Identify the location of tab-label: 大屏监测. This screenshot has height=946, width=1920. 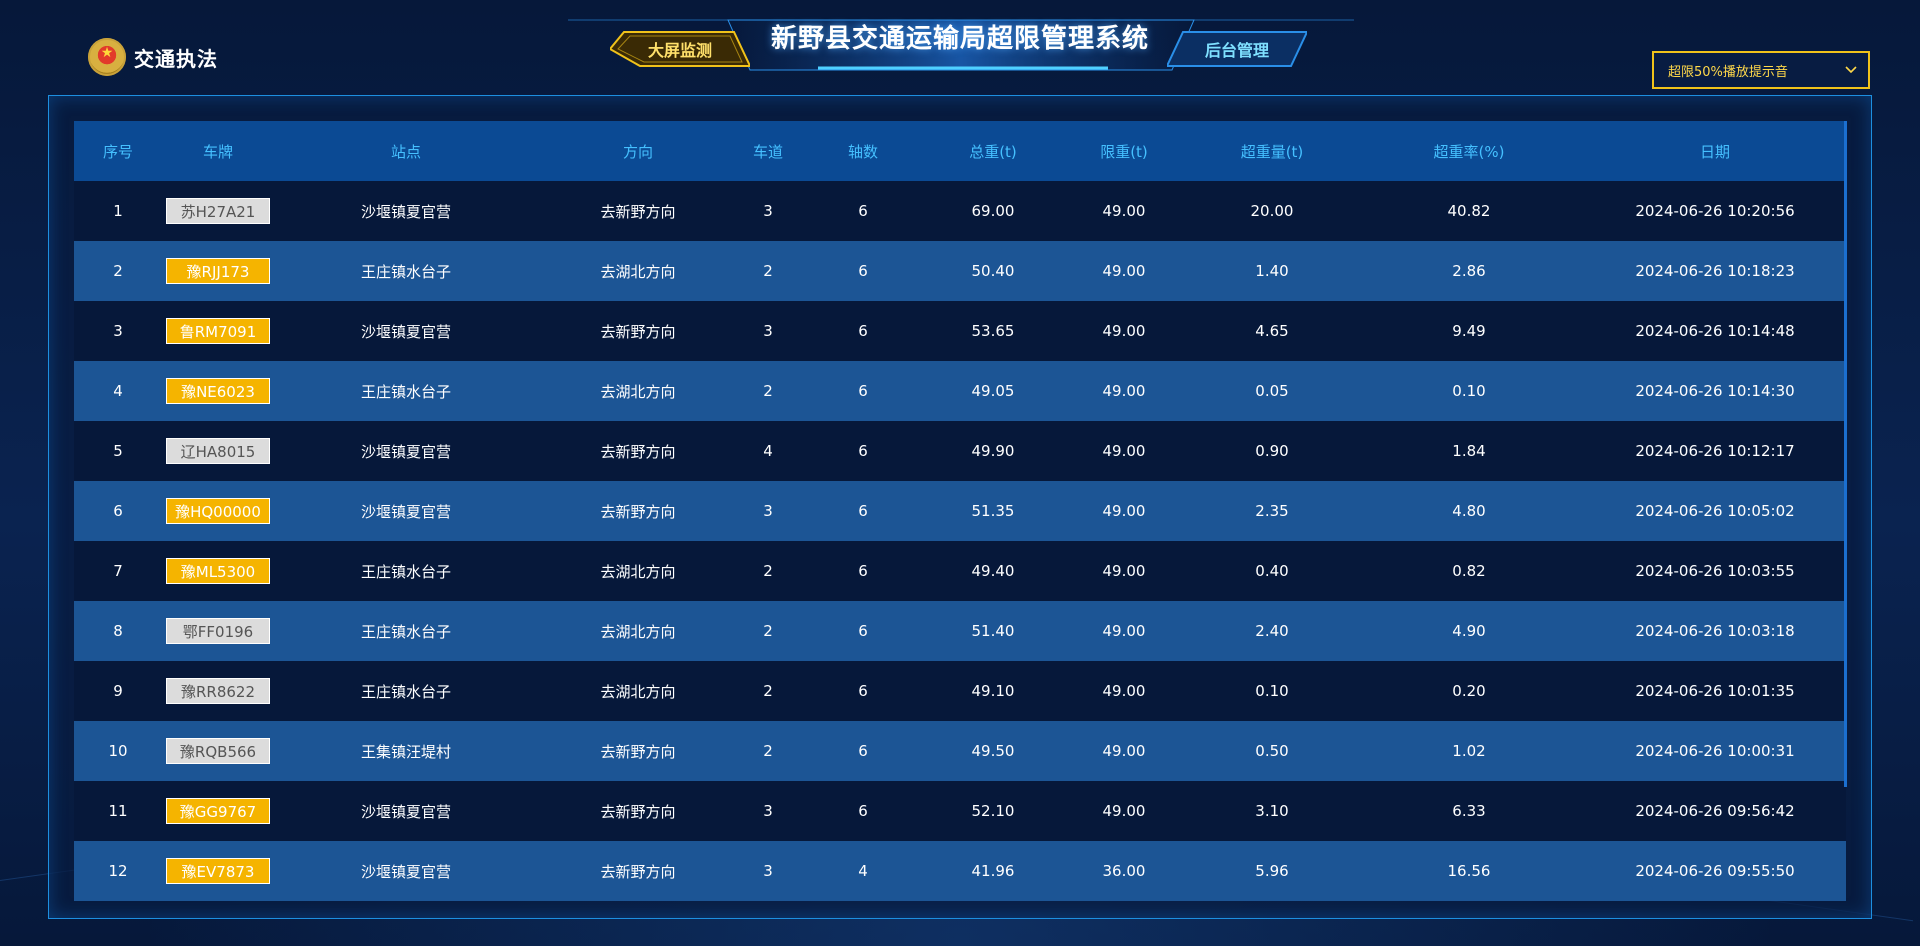
(679, 50).